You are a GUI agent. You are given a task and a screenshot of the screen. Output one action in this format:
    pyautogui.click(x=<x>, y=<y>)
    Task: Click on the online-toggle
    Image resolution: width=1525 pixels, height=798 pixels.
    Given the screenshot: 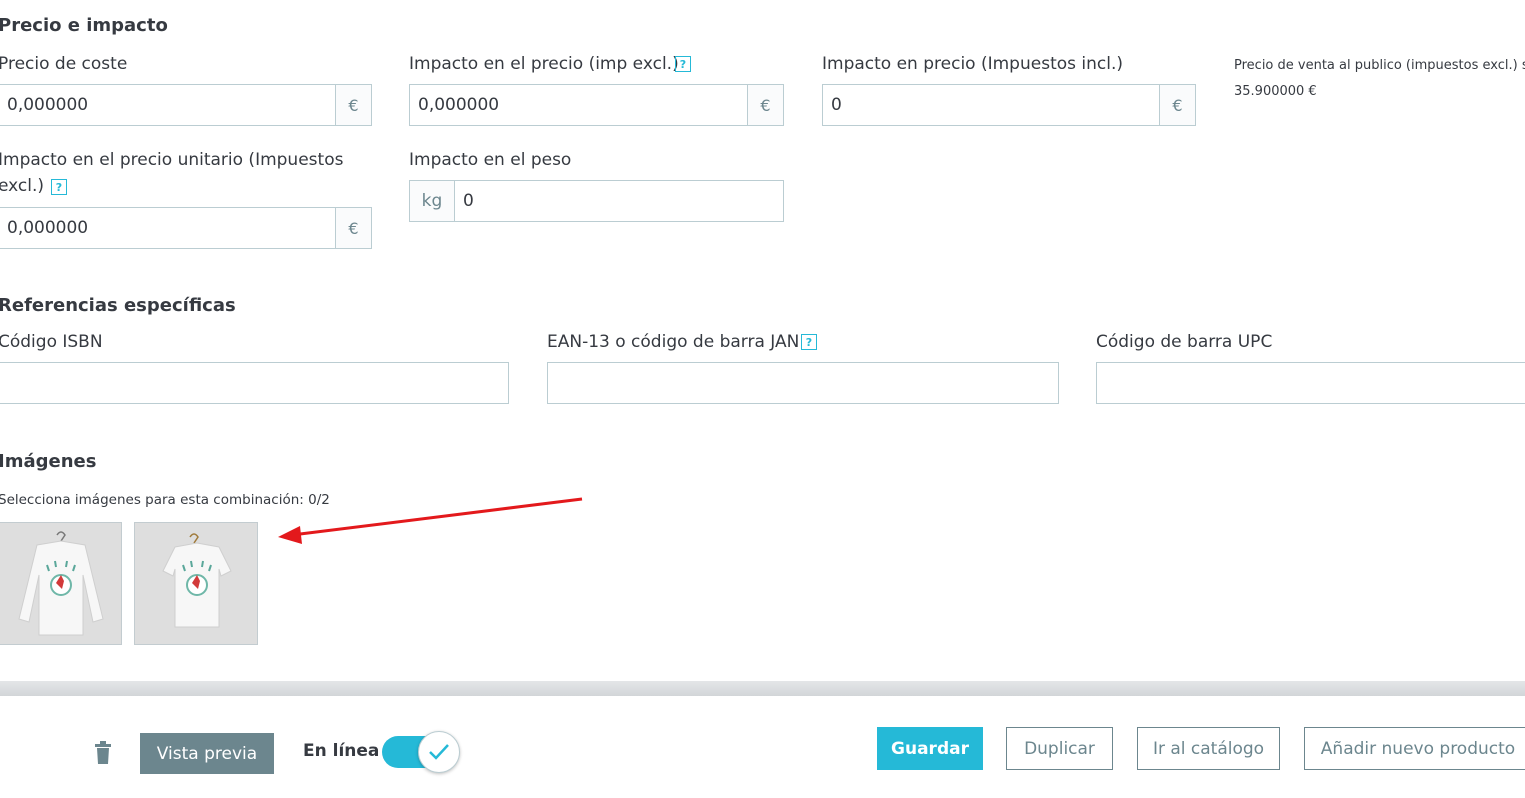 What is the action you would take?
    pyautogui.click(x=421, y=752)
    